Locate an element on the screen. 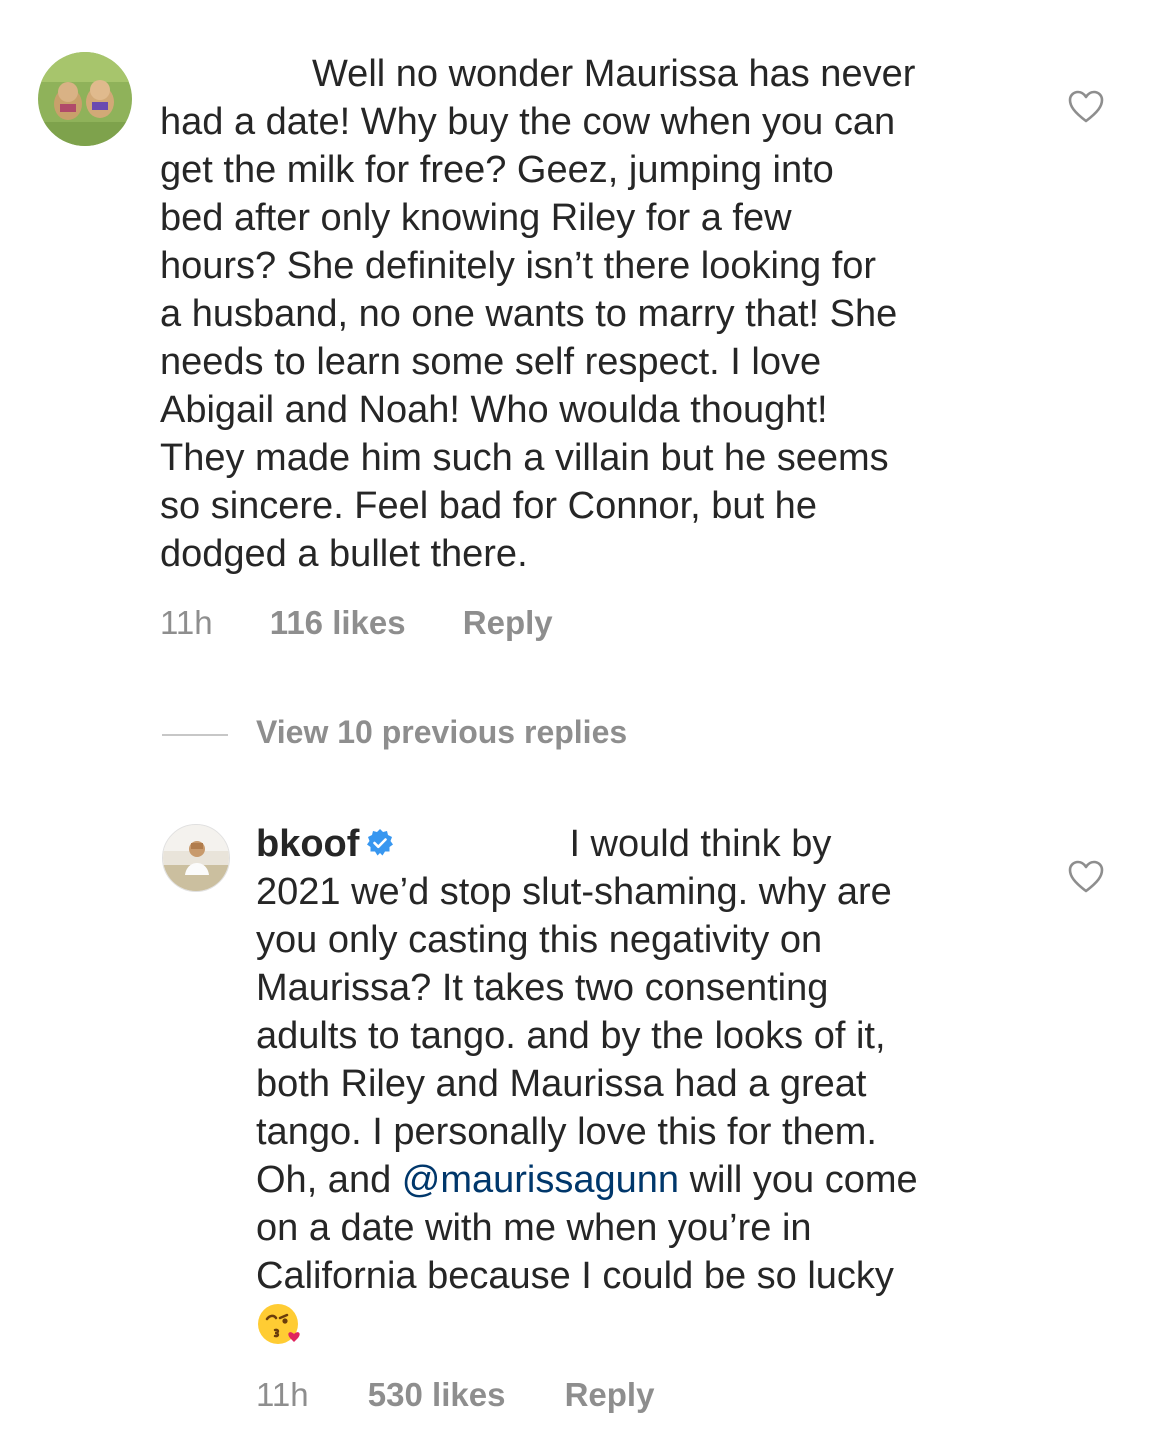  reply-line: Oh, and is located at coordinates (329, 1180).